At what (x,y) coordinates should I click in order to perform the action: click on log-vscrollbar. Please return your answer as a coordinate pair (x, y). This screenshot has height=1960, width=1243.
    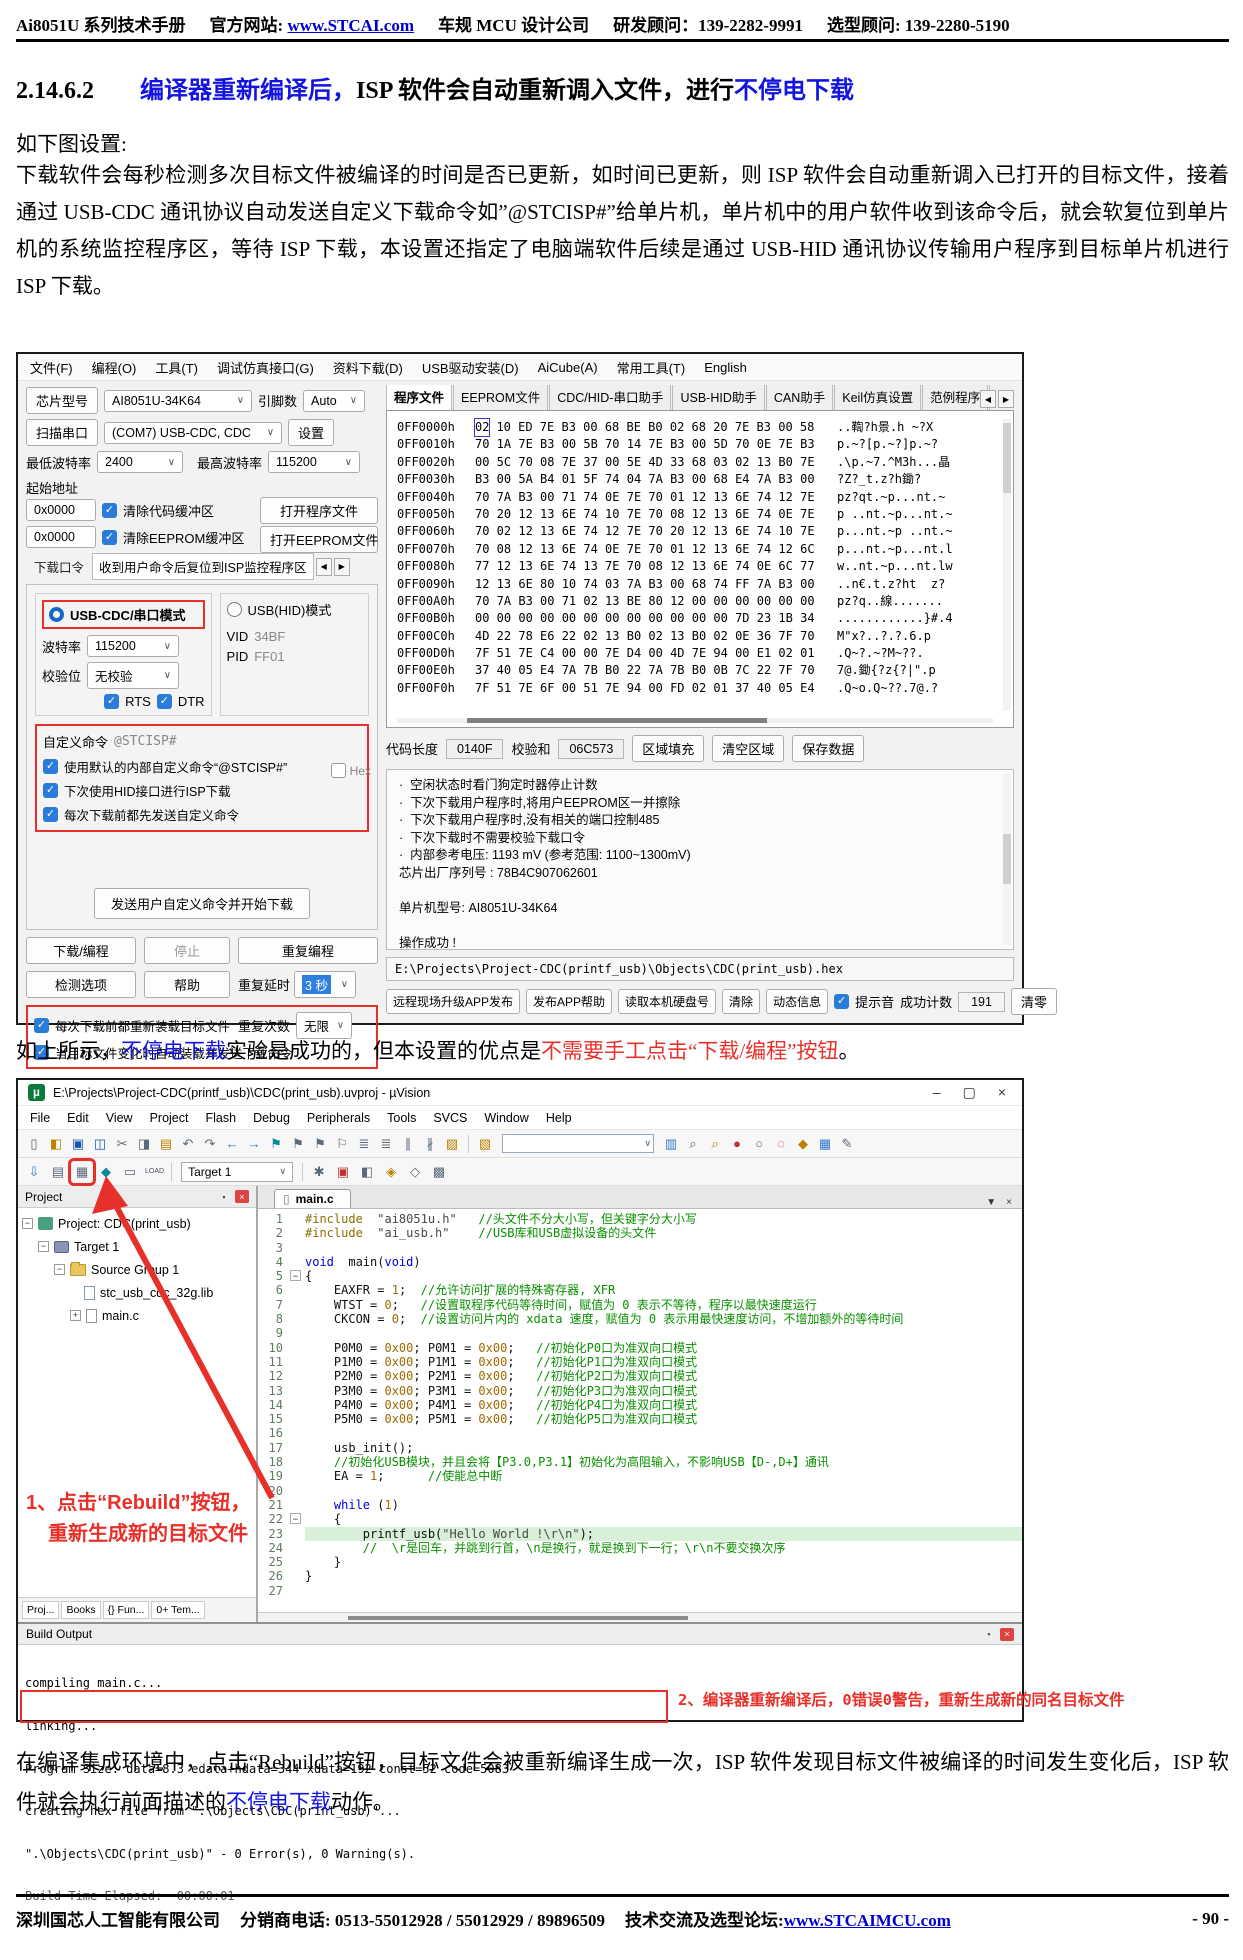
    Looking at the image, I should click on (1007, 859).